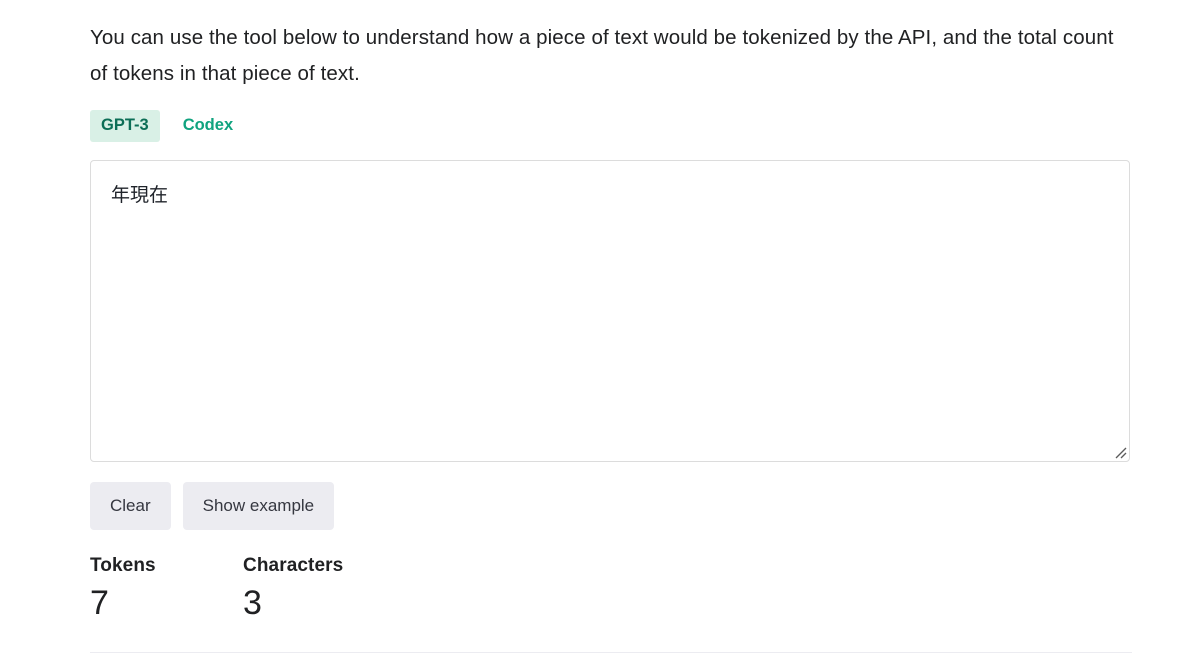 The width and height of the screenshot is (1200, 659). I want to click on show-example-button: Show example, so click(258, 506).